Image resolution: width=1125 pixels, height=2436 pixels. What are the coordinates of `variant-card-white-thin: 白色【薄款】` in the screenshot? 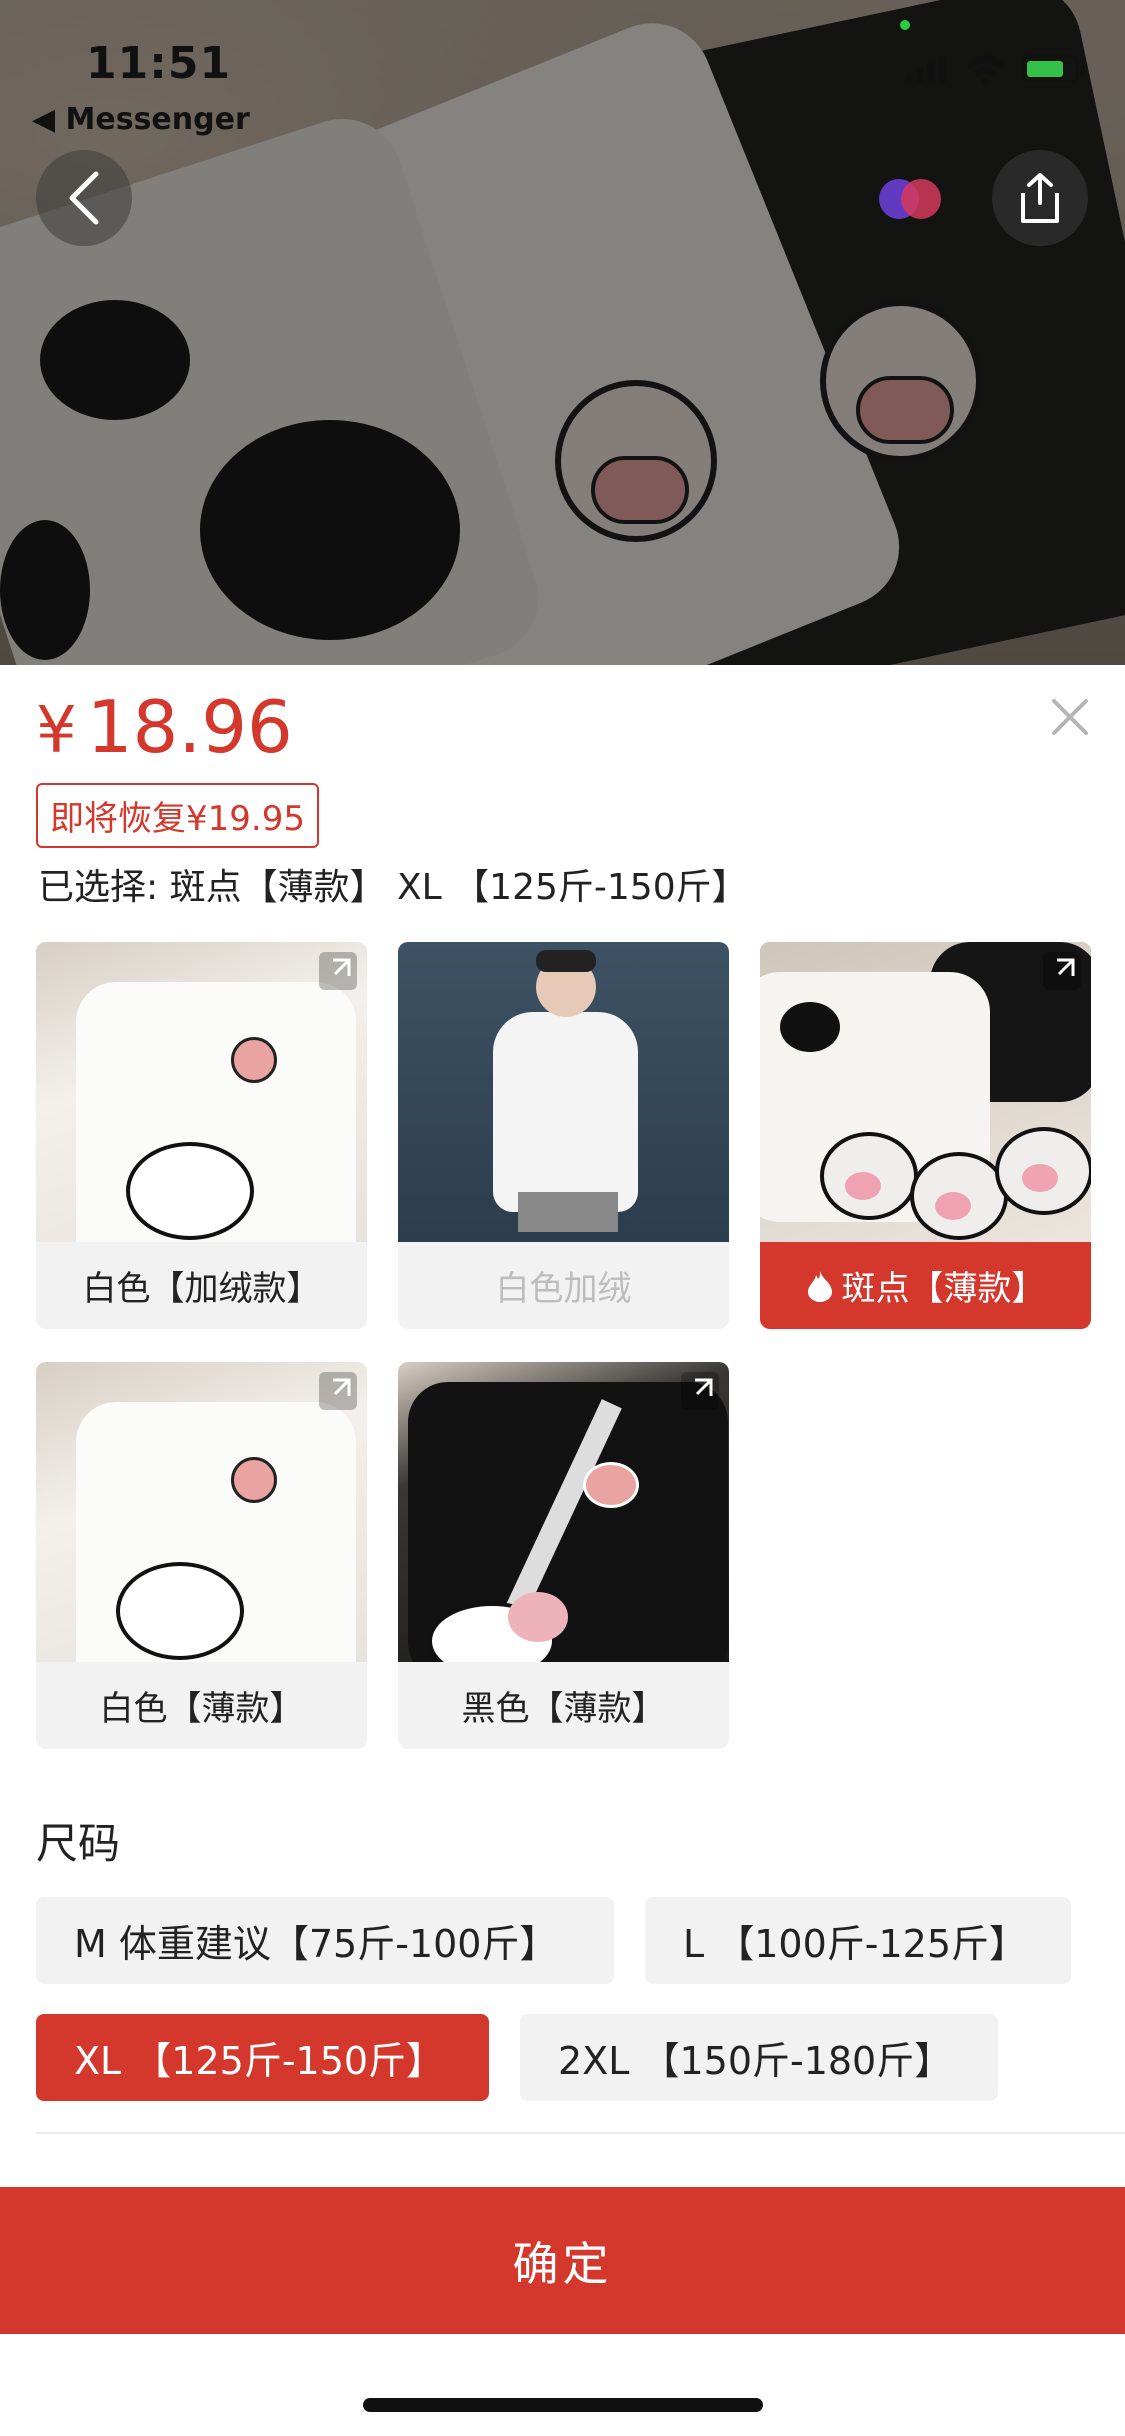 It's located at (201, 1555).